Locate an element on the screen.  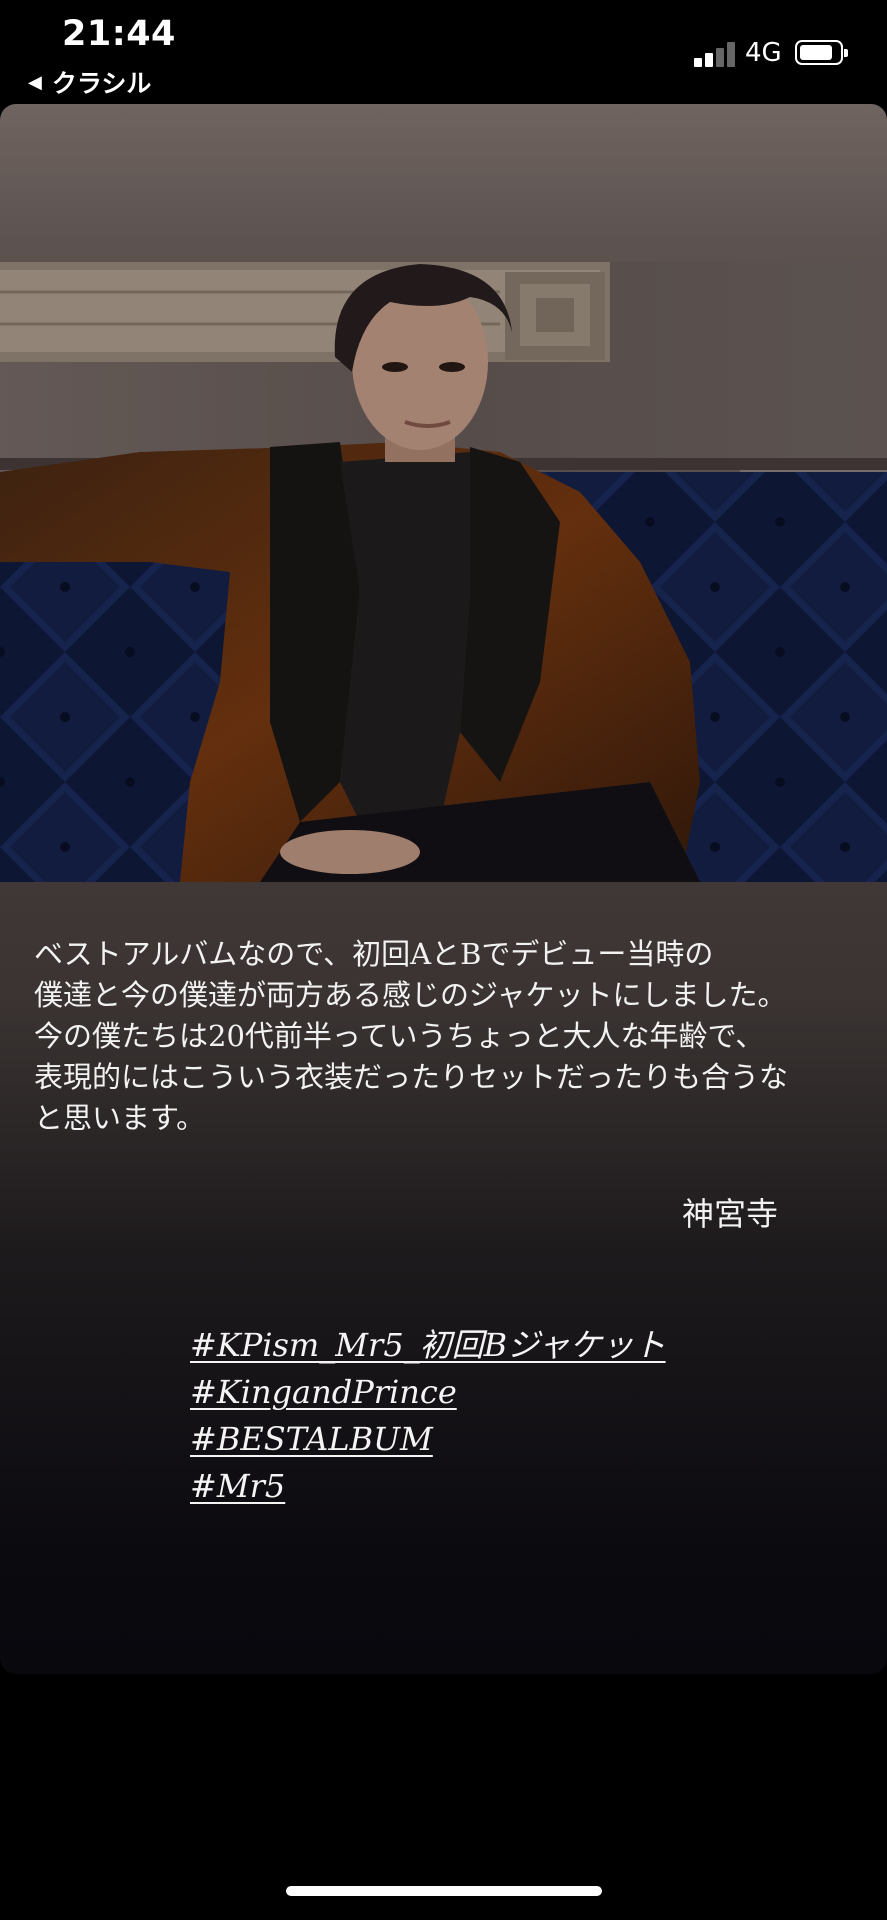
signal-strength-icon is located at coordinates (715, 54).